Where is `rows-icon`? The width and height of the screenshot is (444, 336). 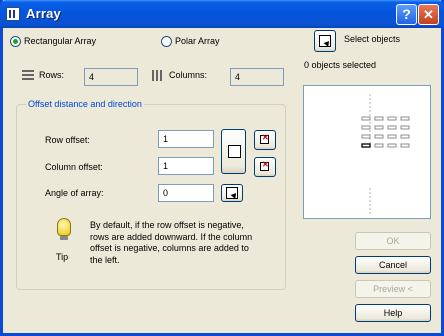
rows-icon is located at coordinates (28, 75).